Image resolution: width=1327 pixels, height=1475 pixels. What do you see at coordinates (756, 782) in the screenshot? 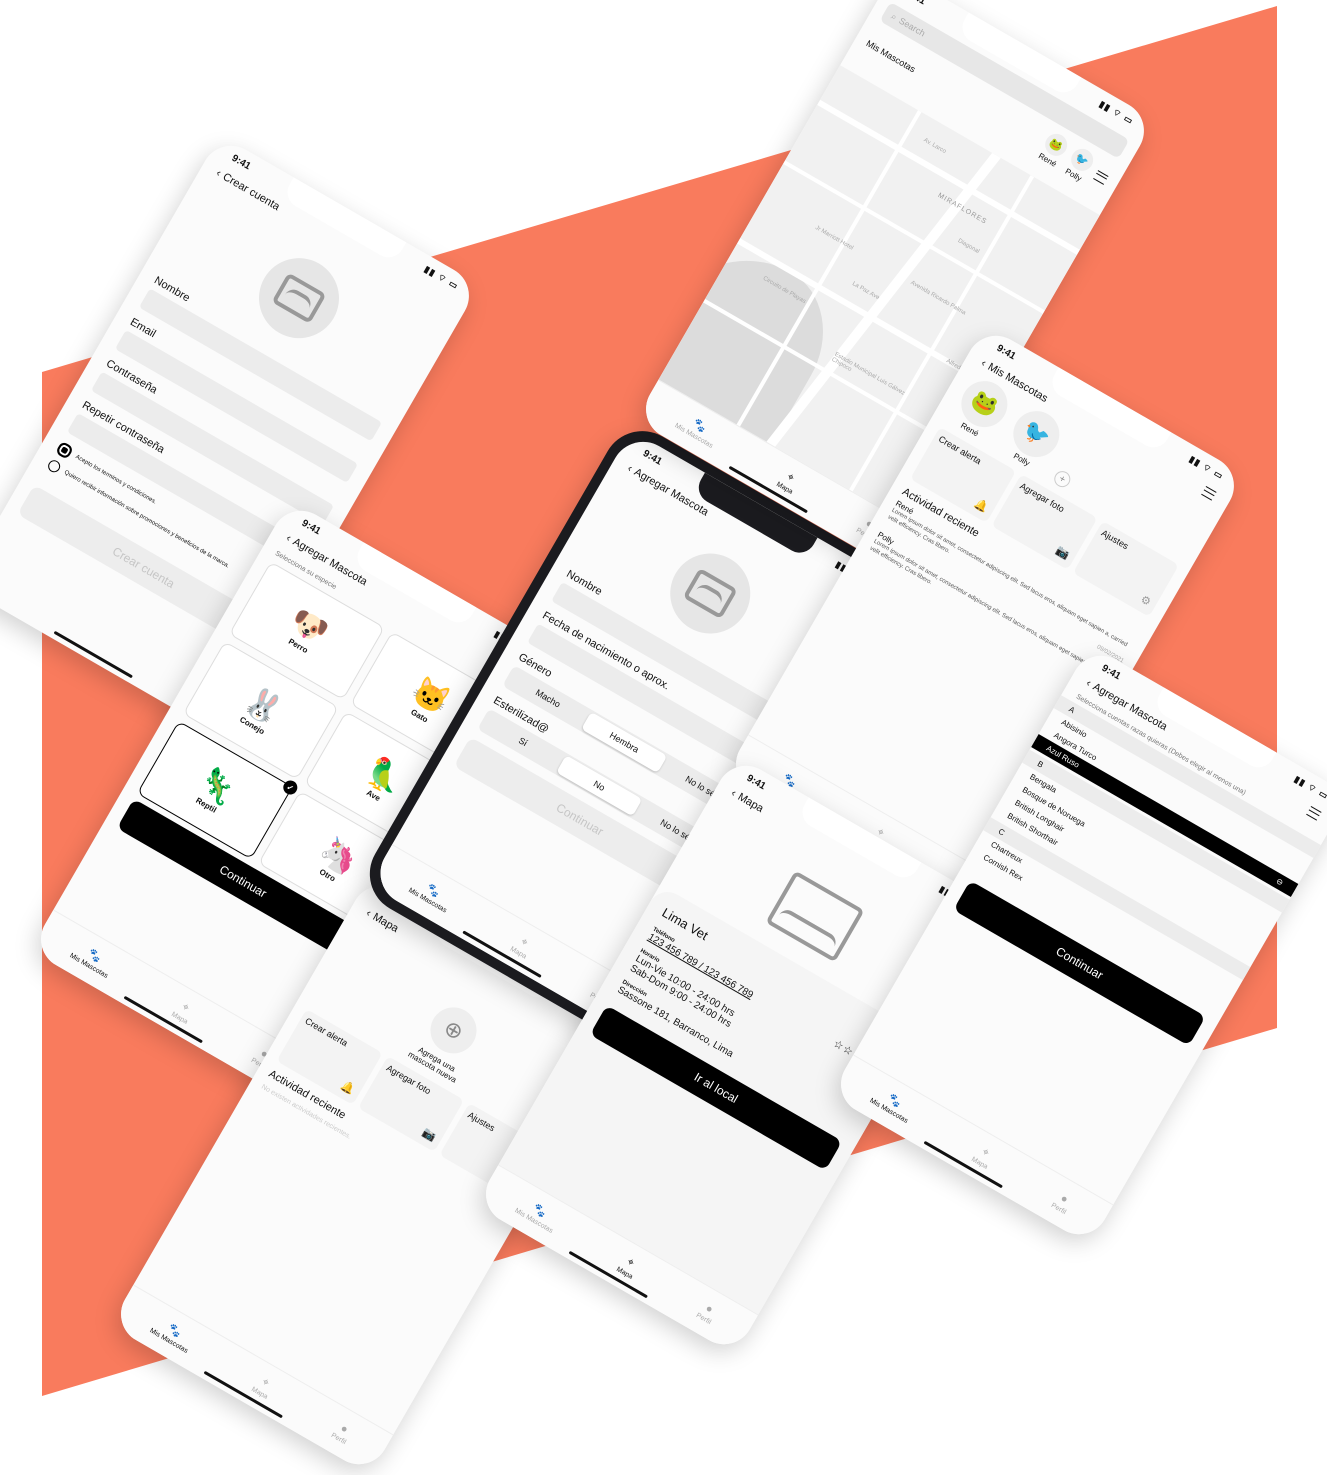
I see `status-time: 9:41` at bounding box center [756, 782].